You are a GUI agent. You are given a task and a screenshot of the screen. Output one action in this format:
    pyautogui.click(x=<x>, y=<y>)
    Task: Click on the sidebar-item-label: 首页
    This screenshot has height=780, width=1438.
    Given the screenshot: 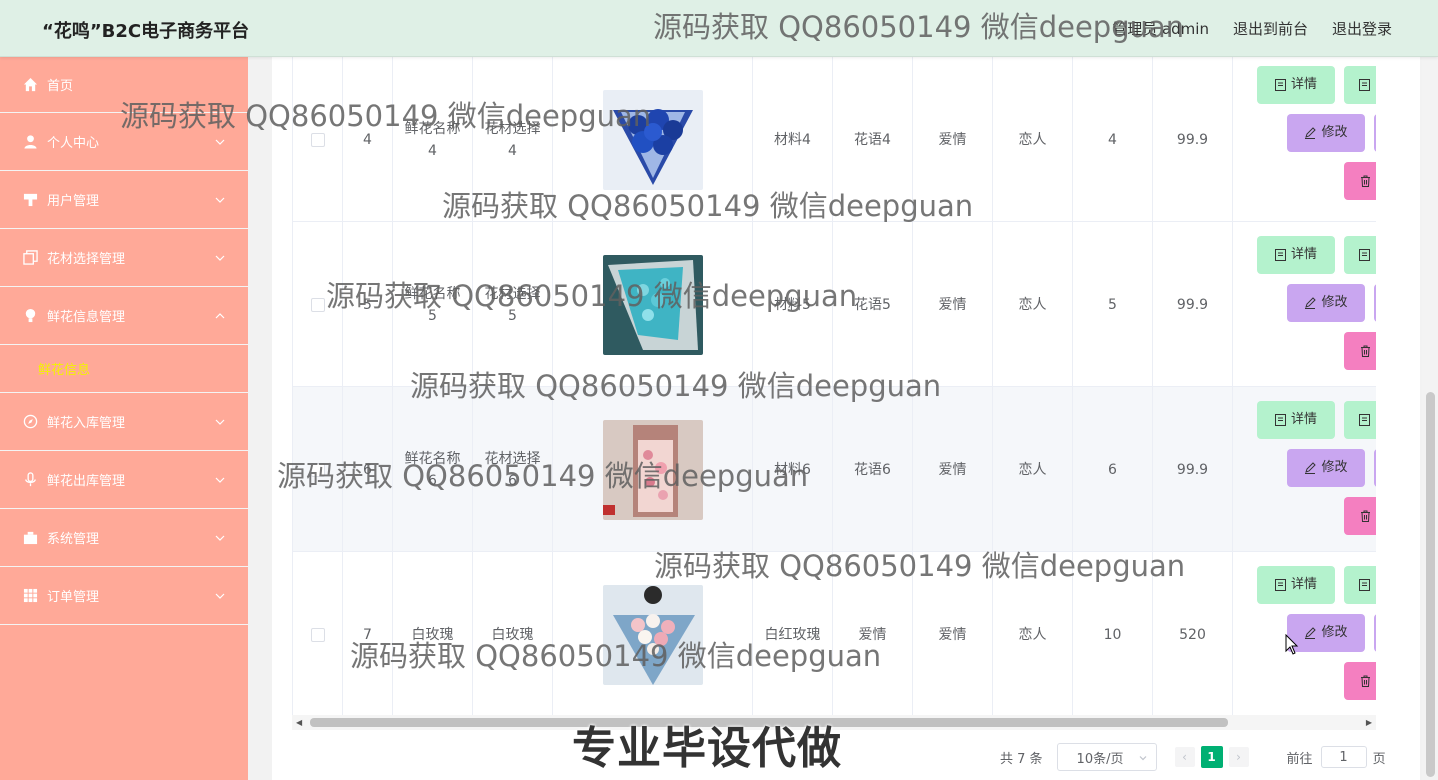 What is the action you would take?
    pyautogui.click(x=60, y=86)
    